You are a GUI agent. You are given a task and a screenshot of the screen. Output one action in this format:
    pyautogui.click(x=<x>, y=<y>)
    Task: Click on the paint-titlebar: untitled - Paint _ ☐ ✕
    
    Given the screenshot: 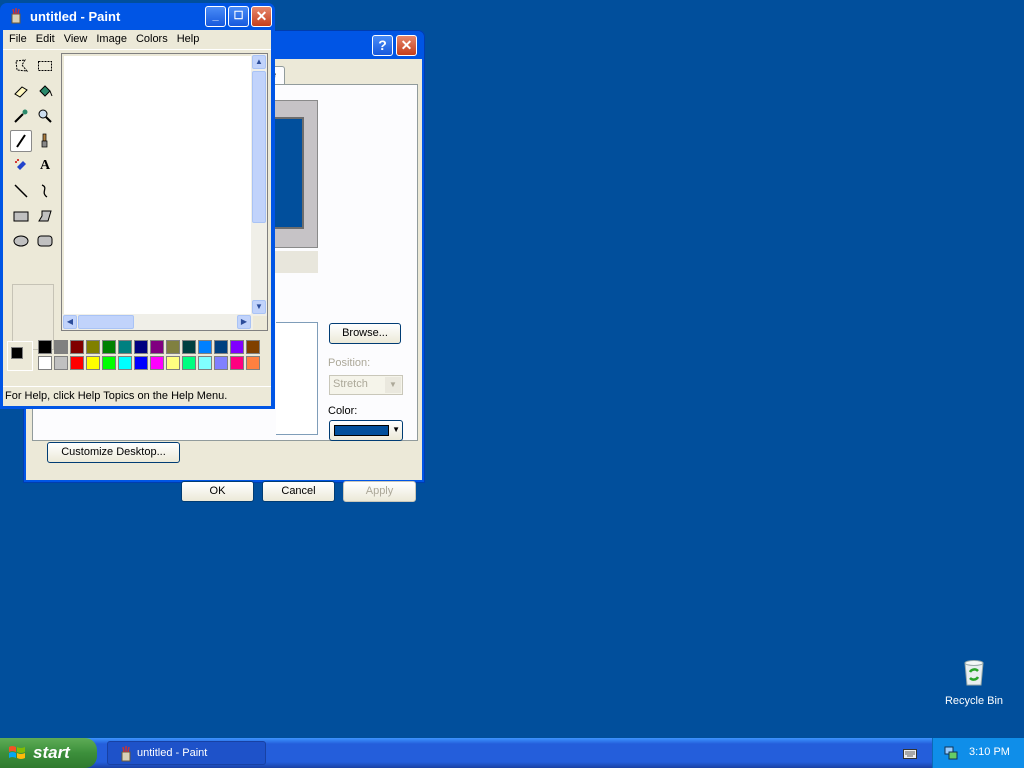 What is the action you would take?
    pyautogui.click(x=138, y=16)
    